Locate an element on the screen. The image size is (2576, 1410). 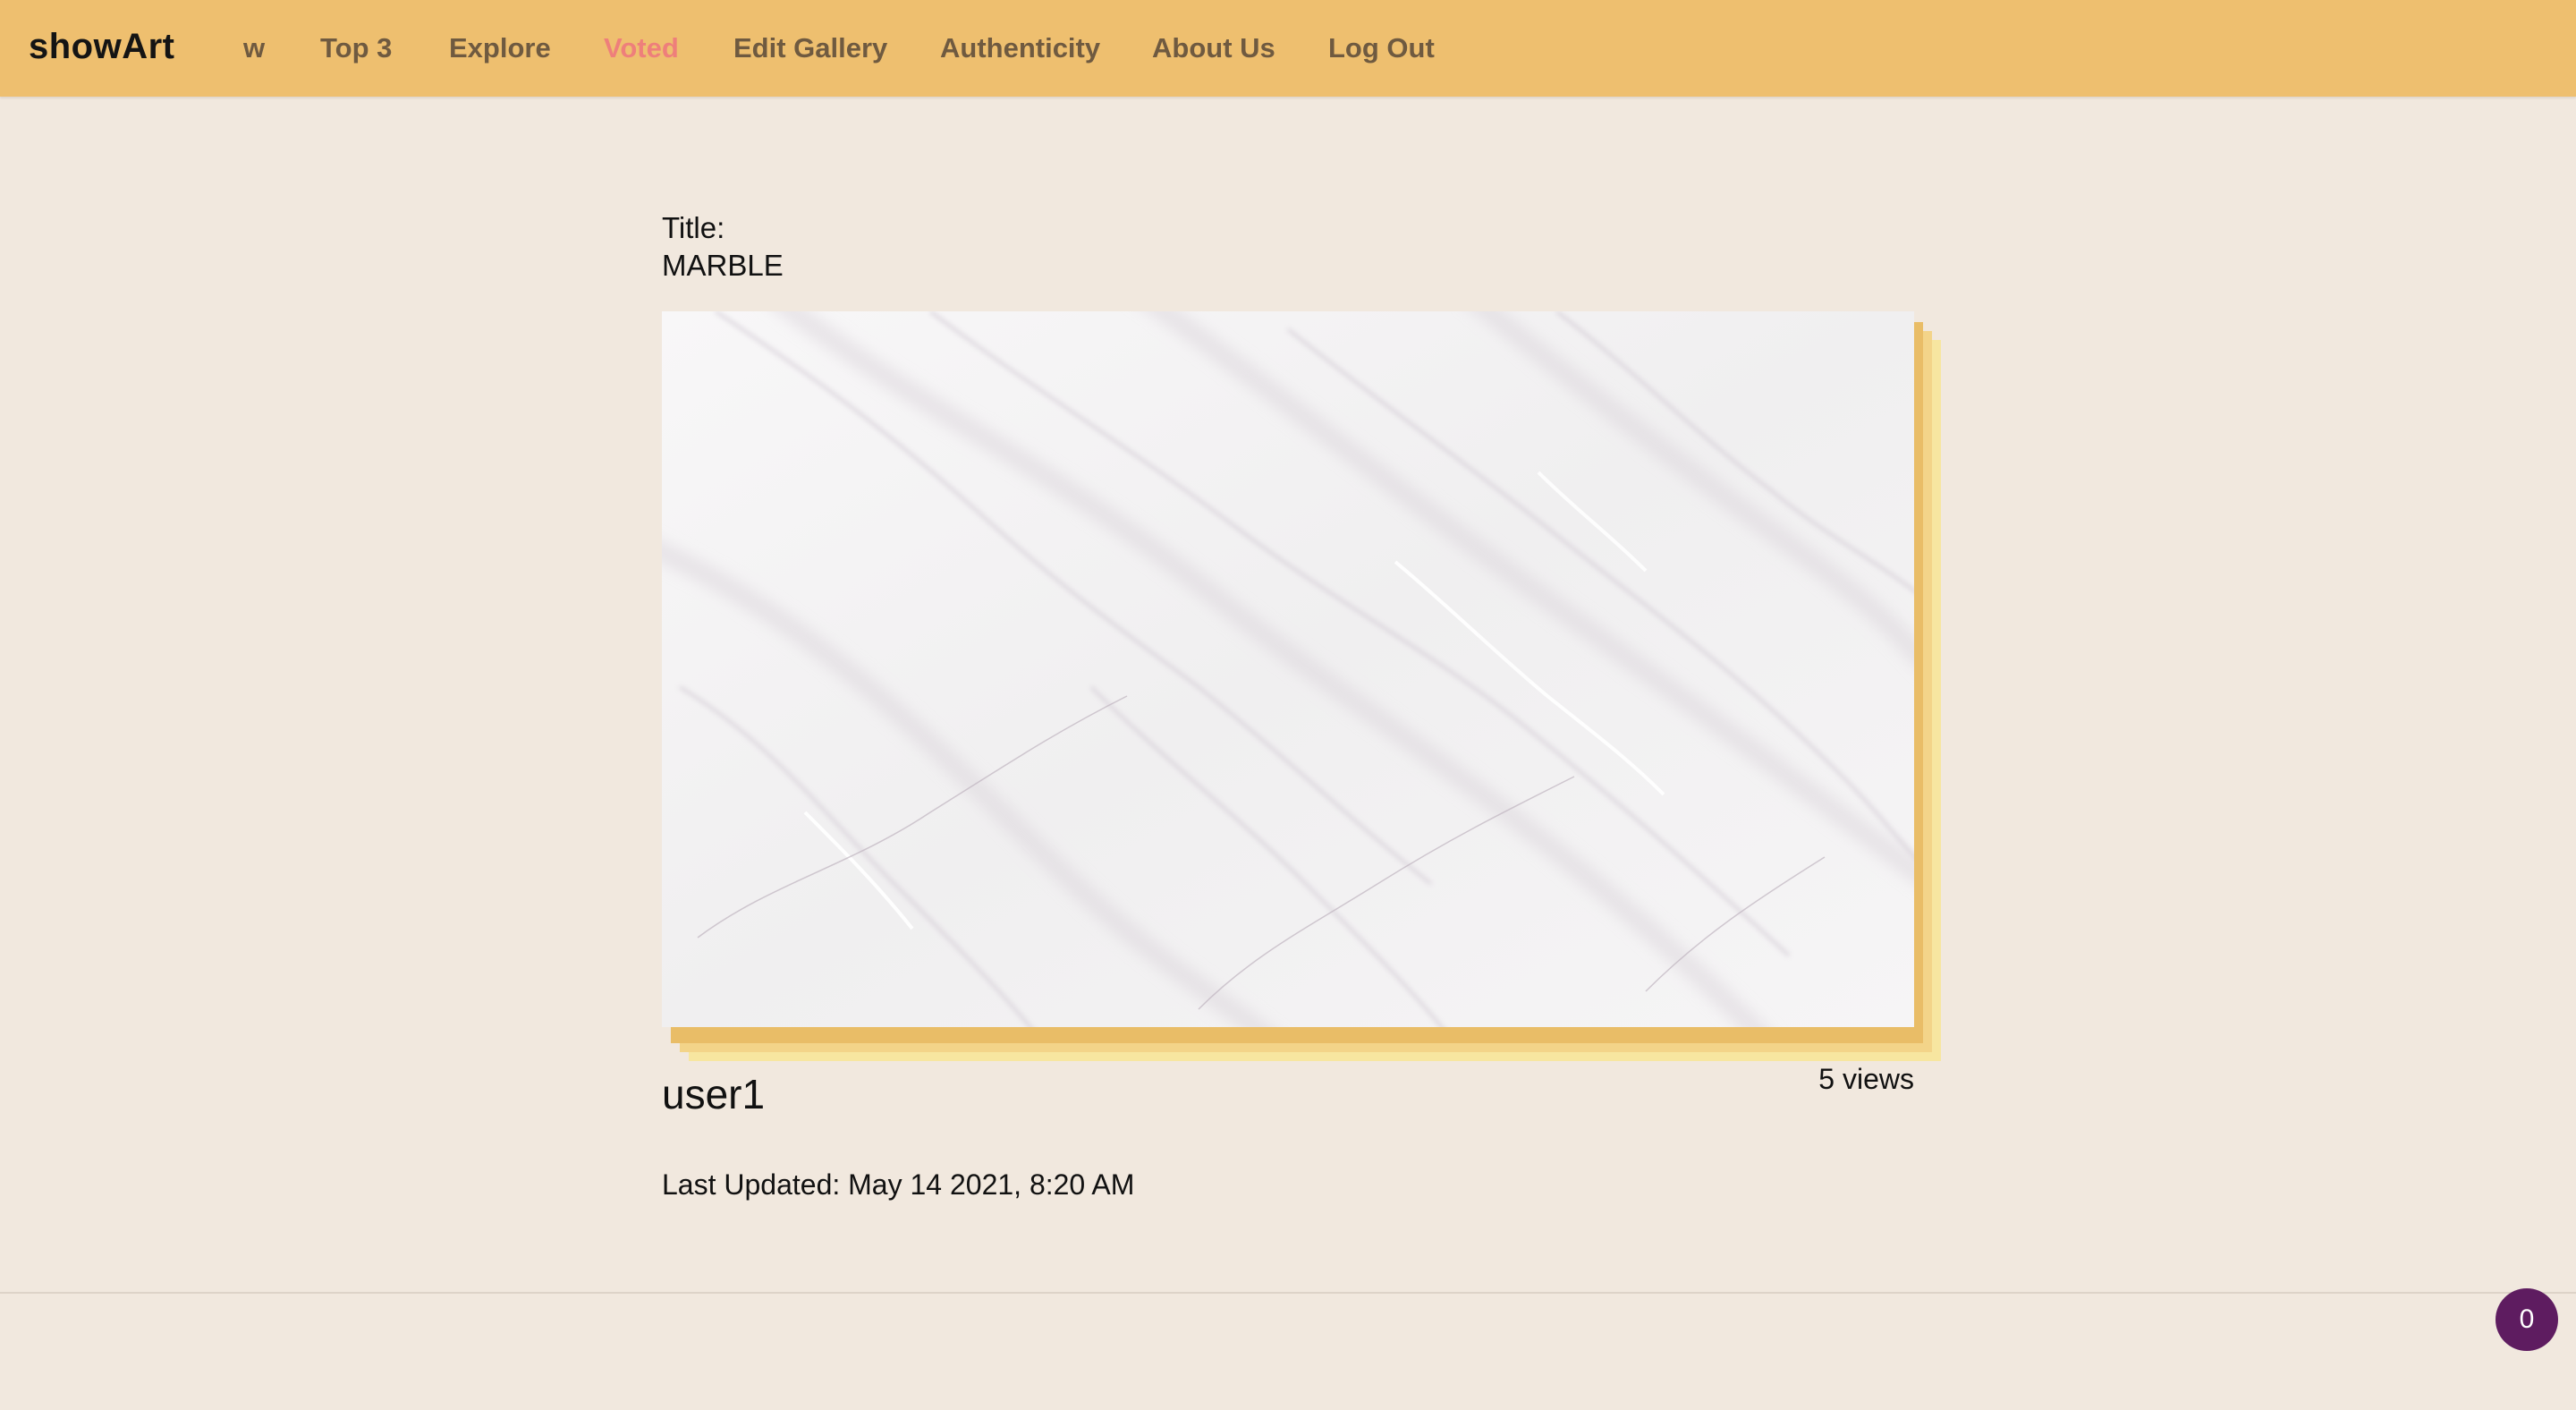
nav-link-about-us: About Us is located at coordinates (1213, 48).